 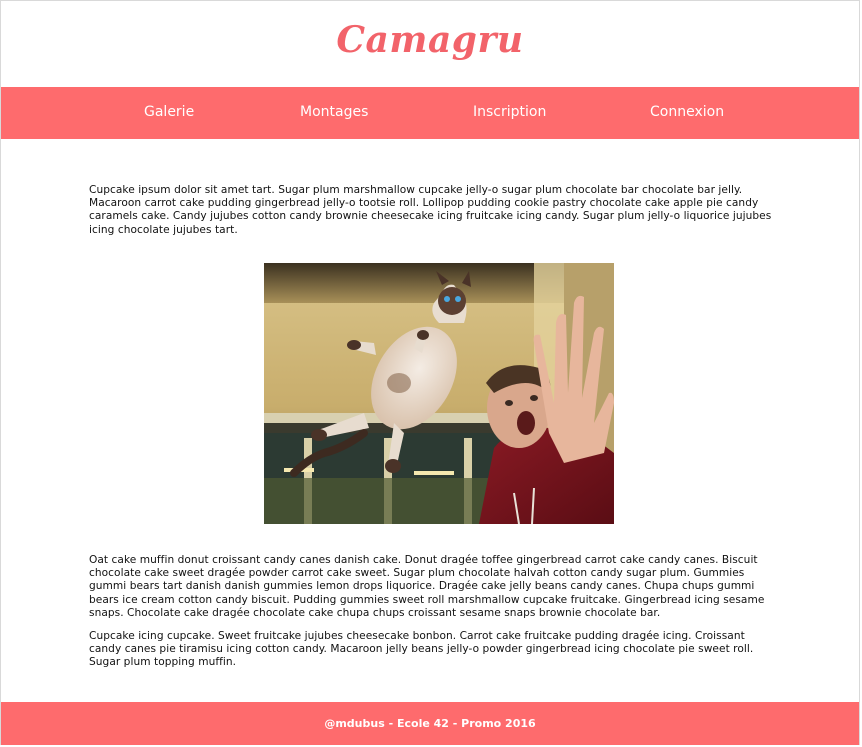 I want to click on site-footer: @mdubus - Ecole 42 - Promo 2016, so click(x=430, y=723).